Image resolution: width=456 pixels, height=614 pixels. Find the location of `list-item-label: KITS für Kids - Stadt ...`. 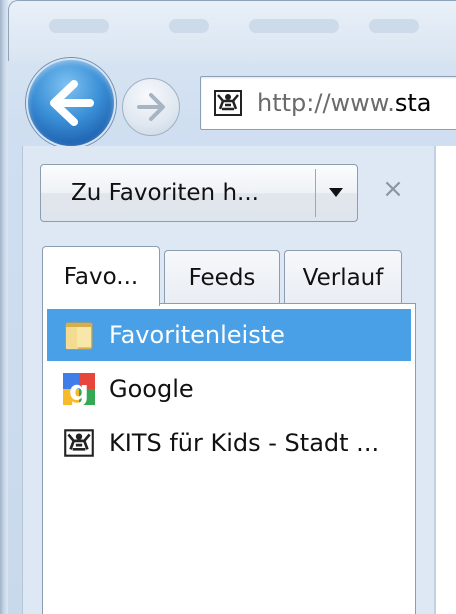

list-item-label: KITS für Kids - Stadt ... is located at coordinates (244, 443).